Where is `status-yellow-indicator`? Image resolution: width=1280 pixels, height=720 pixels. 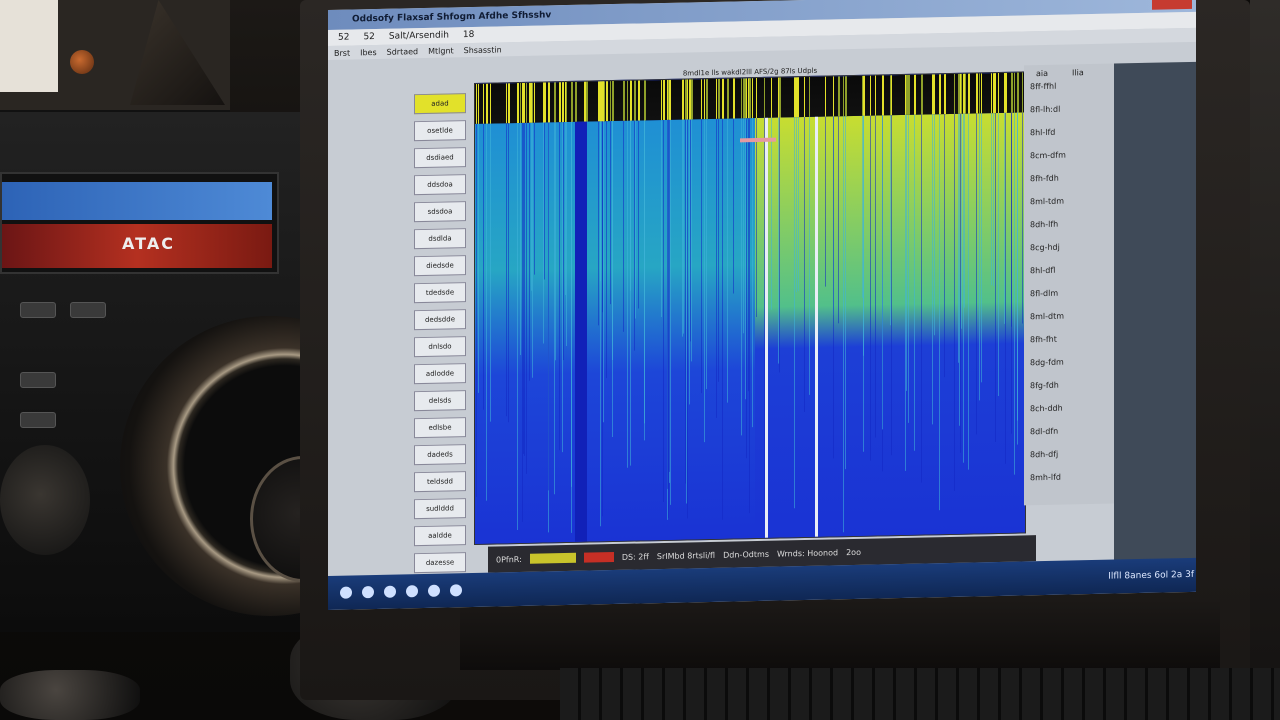
status-yellow-indicator is located at coordinates (552, 558).